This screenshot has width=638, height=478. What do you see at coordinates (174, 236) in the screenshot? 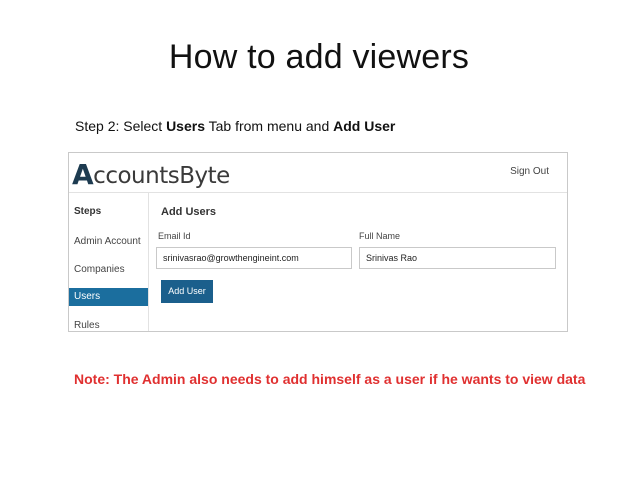
I see `email-label: Email Id` at bounding box center [174, 236].